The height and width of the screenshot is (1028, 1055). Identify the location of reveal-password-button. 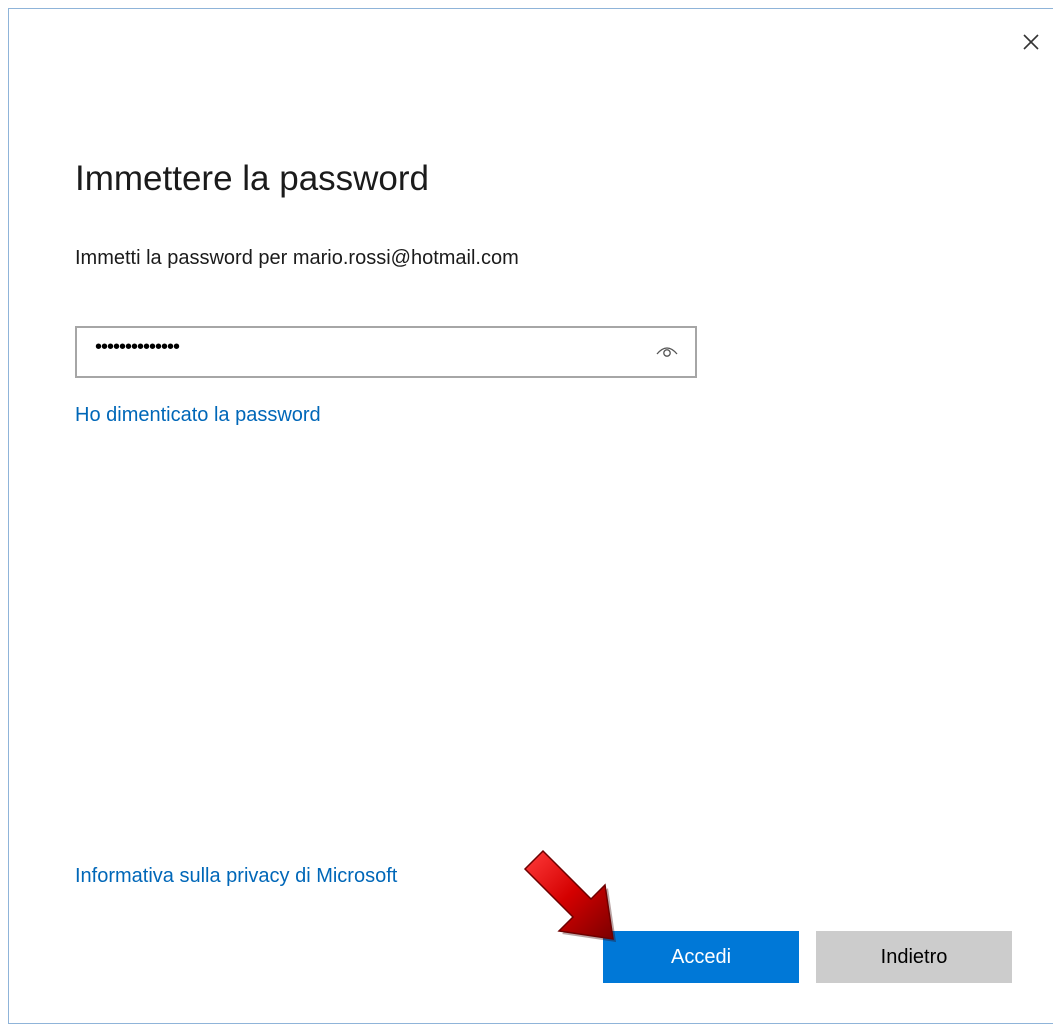
(667, 351).